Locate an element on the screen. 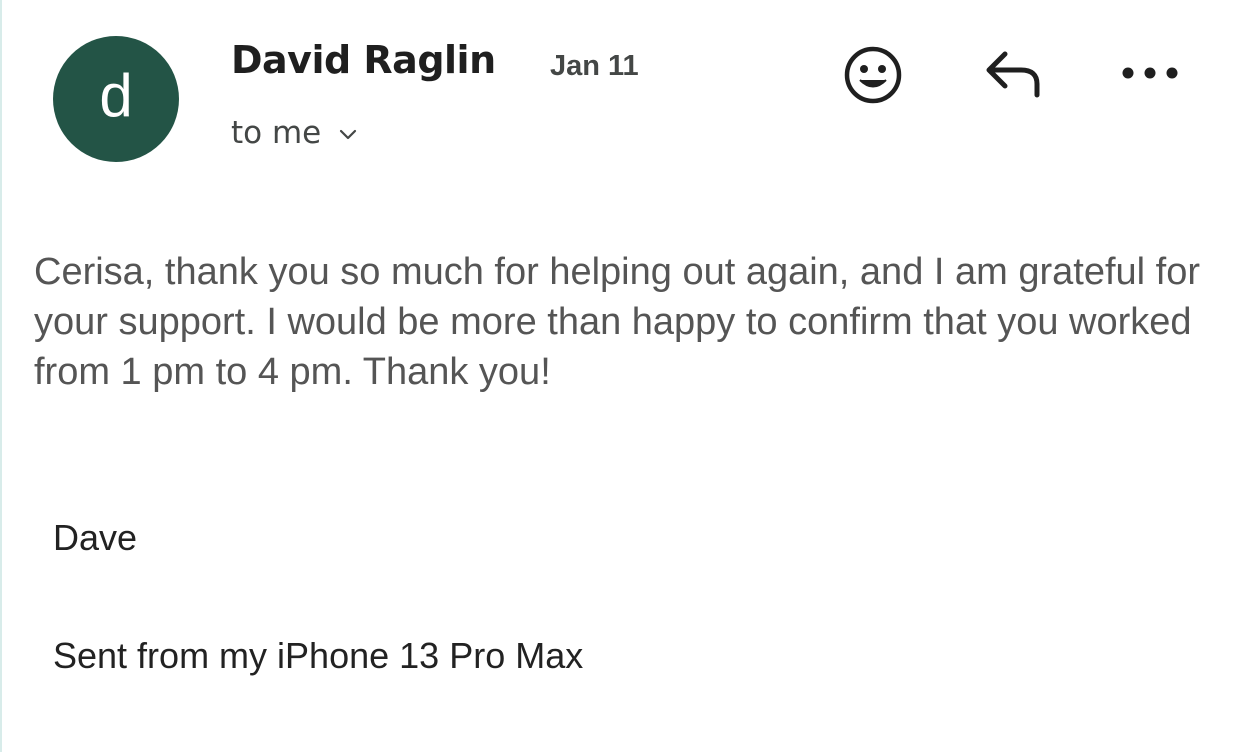  more-options-button is located at coordinates (1150, 73).